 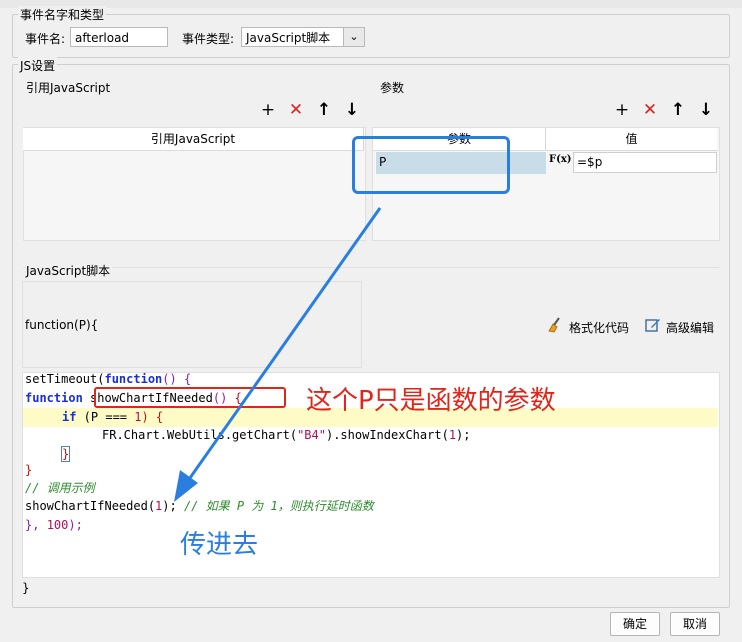 I want to click on annotation-arrow, so click(x=275, y=355).